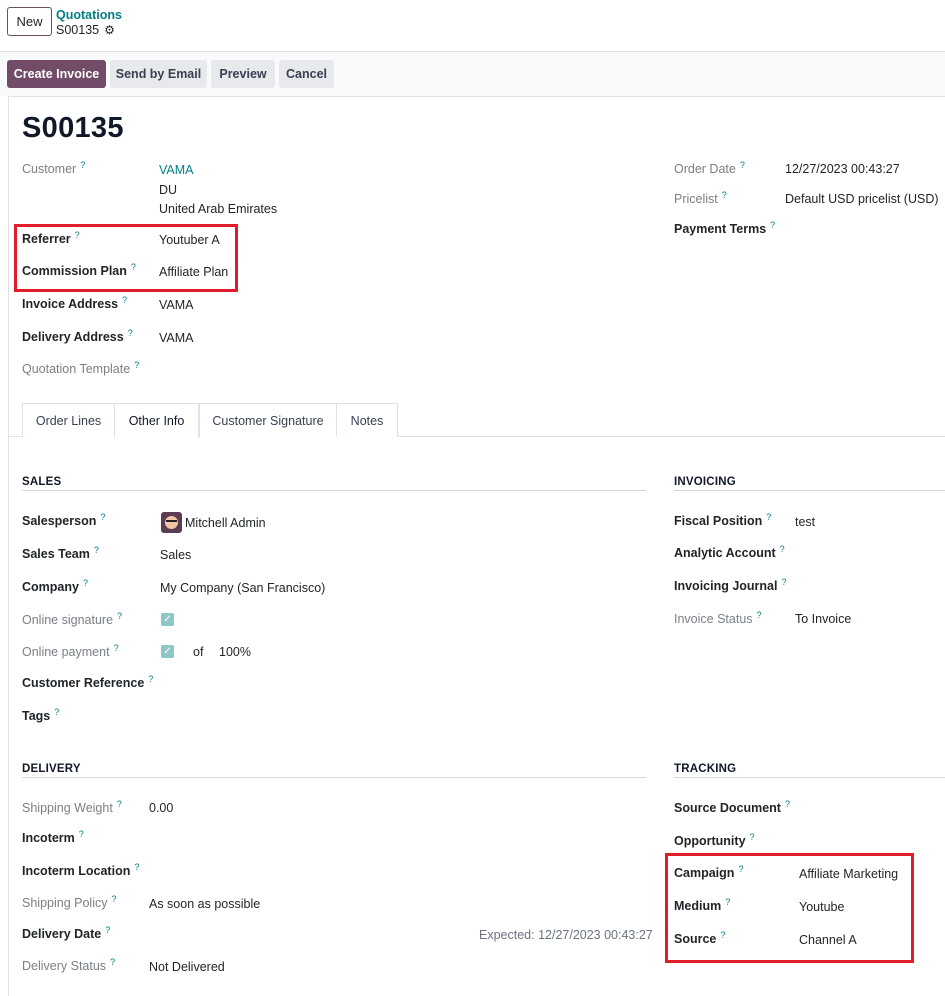 This screenshot has height=996, width=945. Describe the element at coordinates (69, 965) in the screenshot. I see `delivery-status-label: Delivery Status?` at that location.